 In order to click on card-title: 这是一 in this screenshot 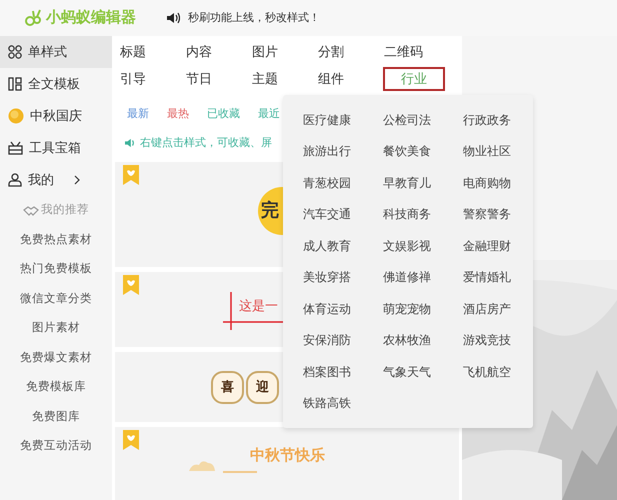, I will do `click(258, 305)`.